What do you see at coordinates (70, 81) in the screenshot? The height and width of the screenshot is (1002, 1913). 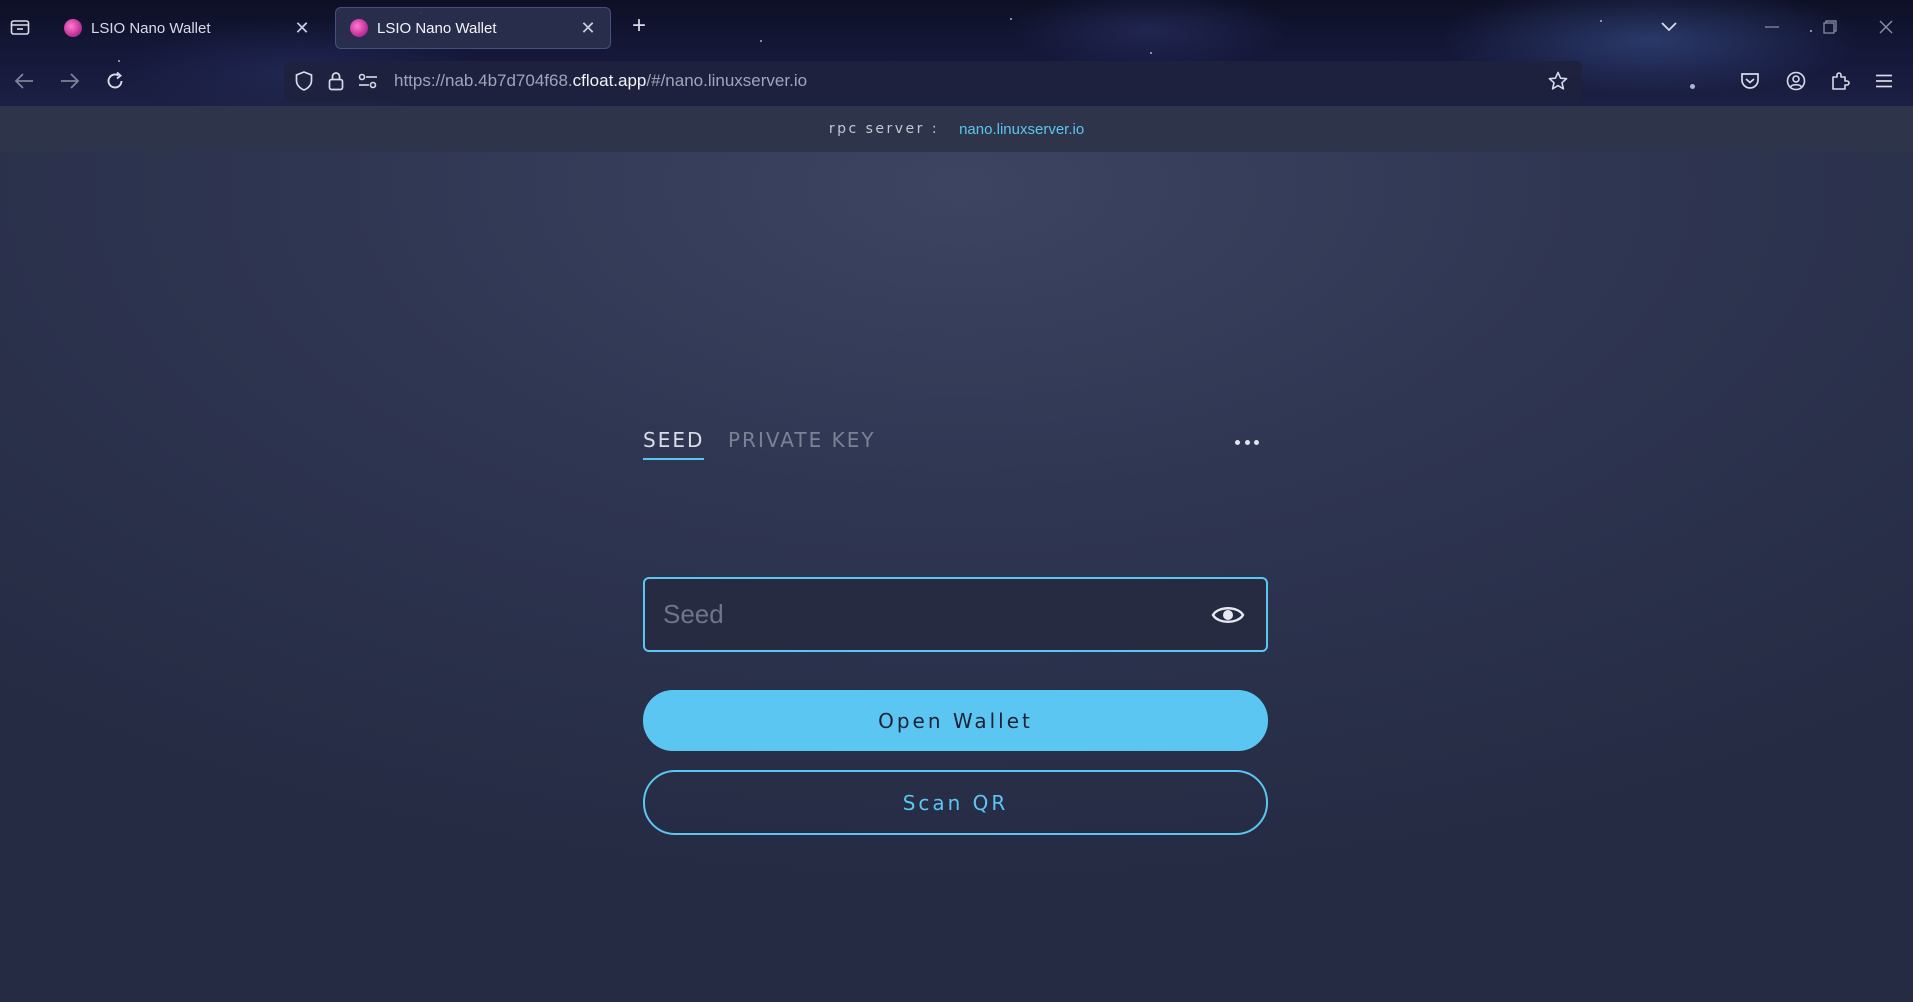 I see `forward-arrow-icon` at bounding box center [70, 81].